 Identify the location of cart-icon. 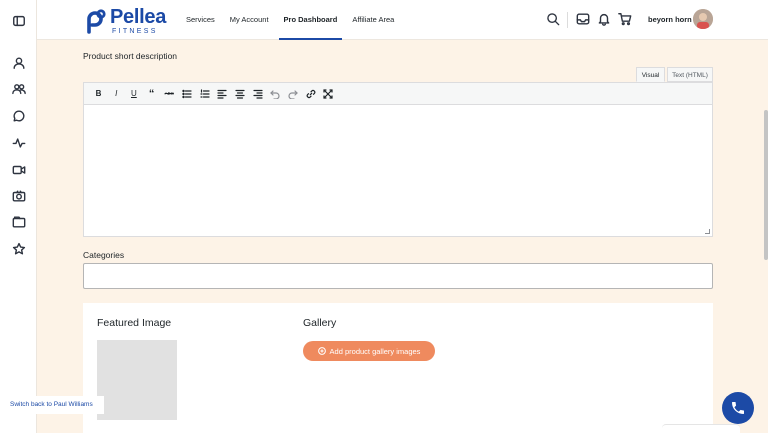
(625, 19).